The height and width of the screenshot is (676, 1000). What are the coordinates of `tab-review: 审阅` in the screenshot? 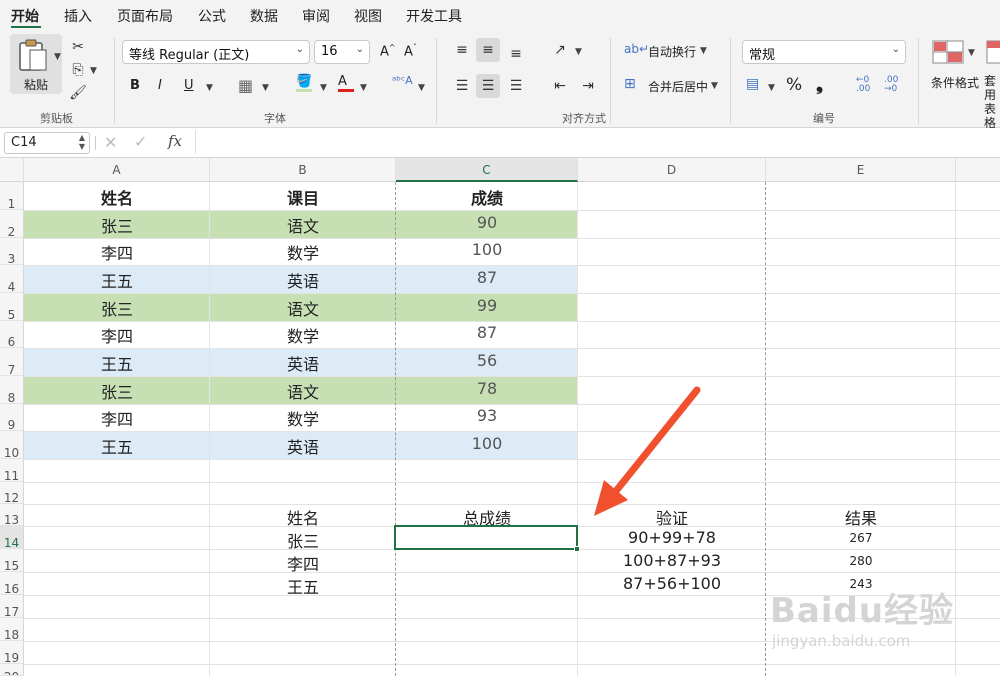 It's located at (316, 16).